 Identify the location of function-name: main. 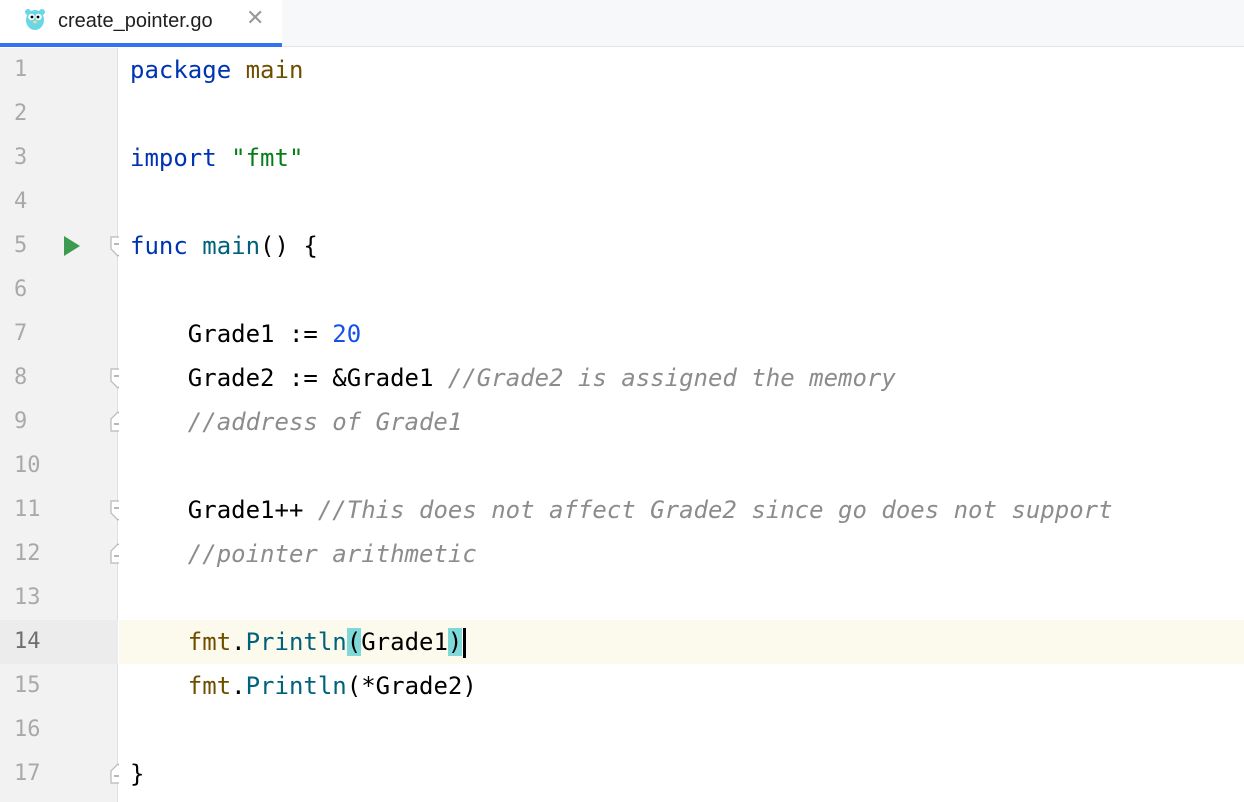
(231, 246).